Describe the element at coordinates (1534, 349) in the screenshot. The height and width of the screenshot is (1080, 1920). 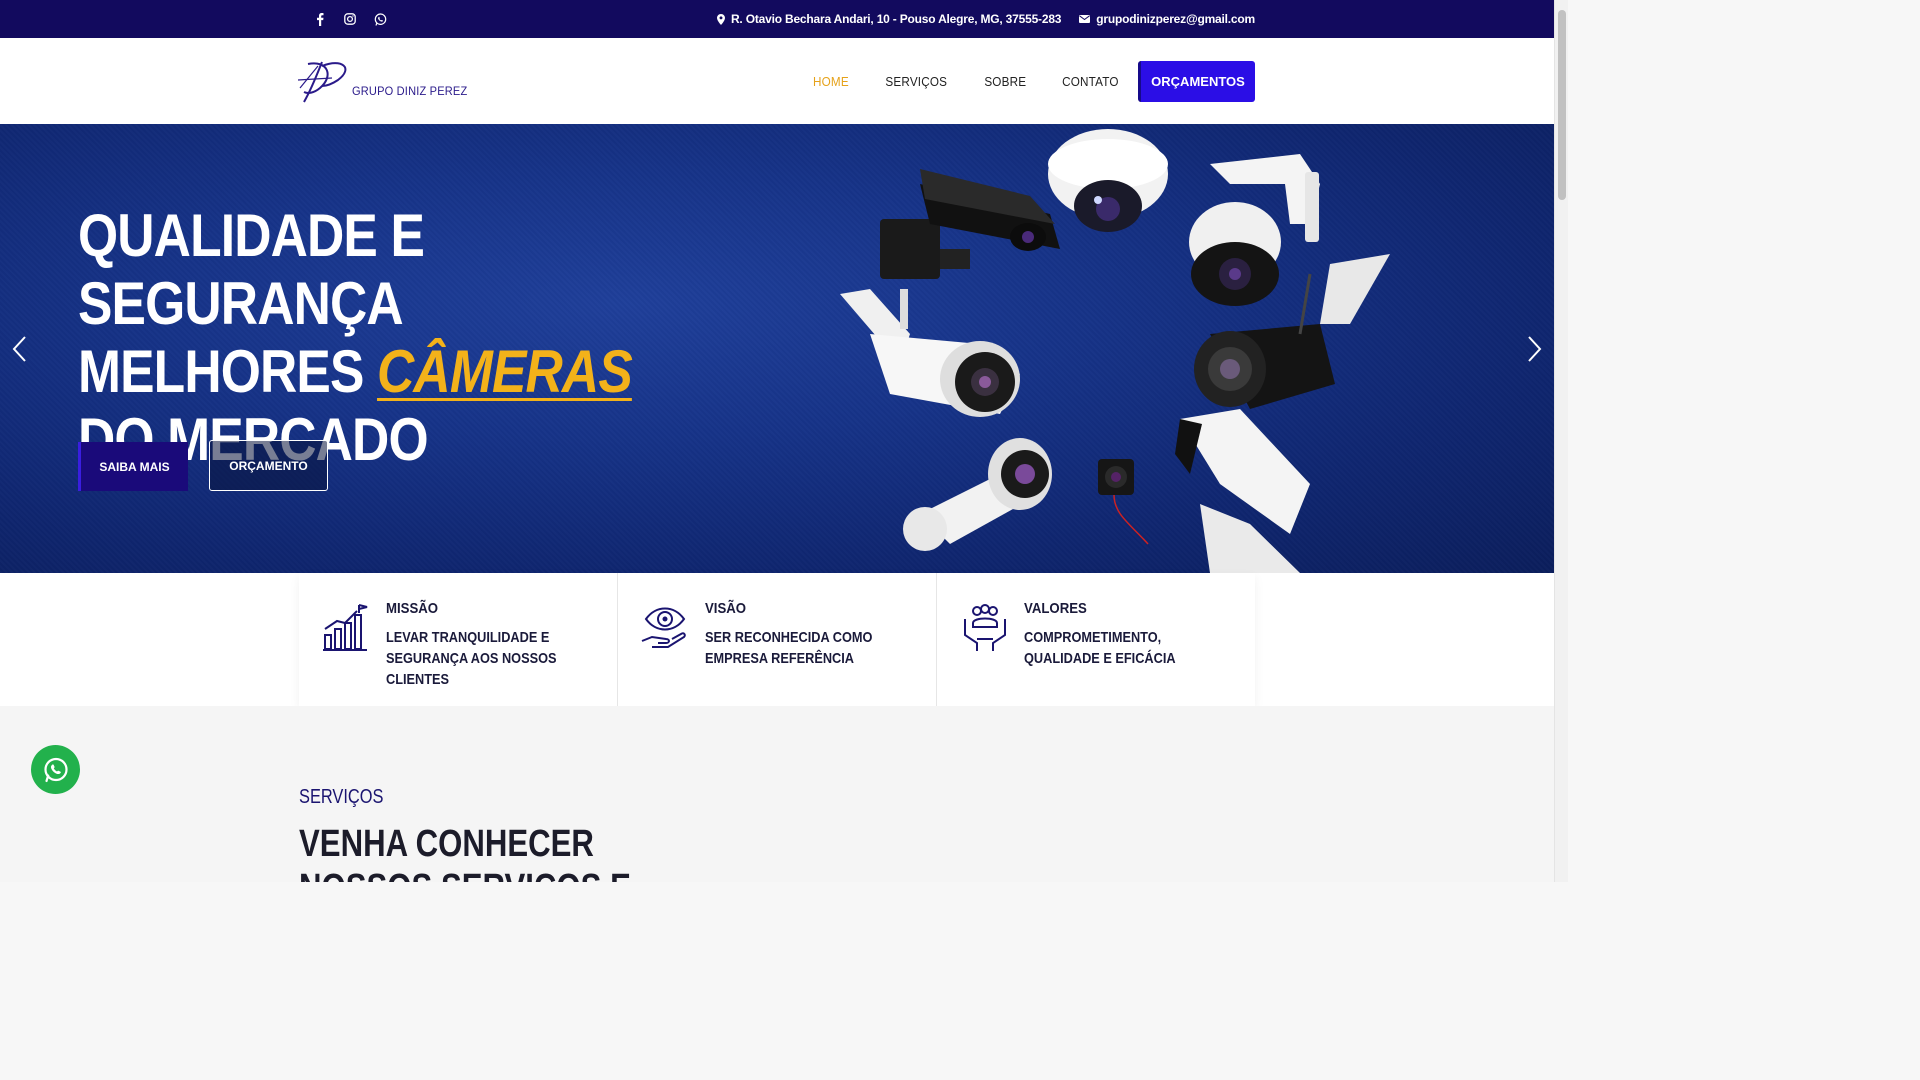
I see `slider-next-arrow-icon` at that location.